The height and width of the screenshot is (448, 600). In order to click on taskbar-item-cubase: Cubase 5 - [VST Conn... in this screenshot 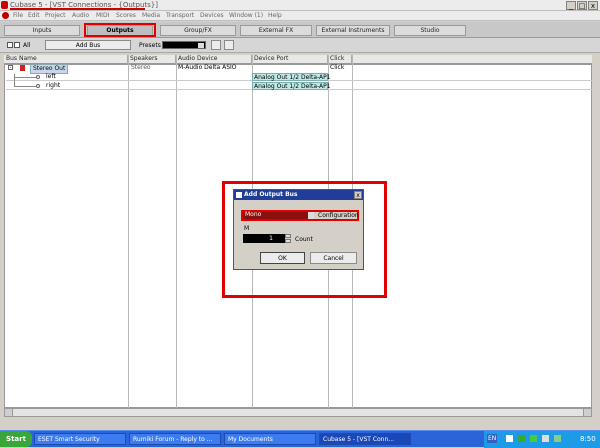, I will do `click(365, 439)`.